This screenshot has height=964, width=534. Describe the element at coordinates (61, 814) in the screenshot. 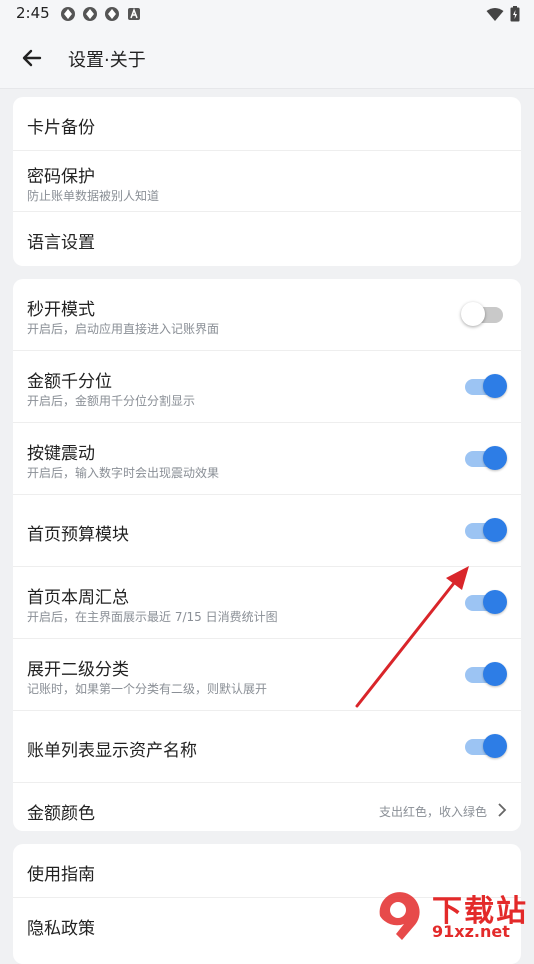

I see `row-title: 金额颜色` at that location.